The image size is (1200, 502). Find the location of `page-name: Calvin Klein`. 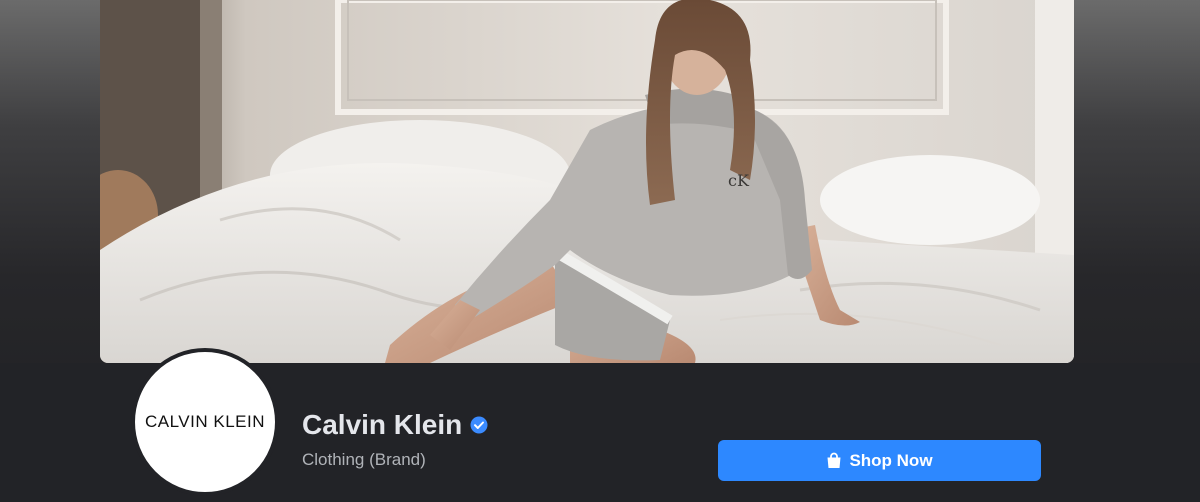

page-name: Calvin Klein is located at coordinates (382, 425).